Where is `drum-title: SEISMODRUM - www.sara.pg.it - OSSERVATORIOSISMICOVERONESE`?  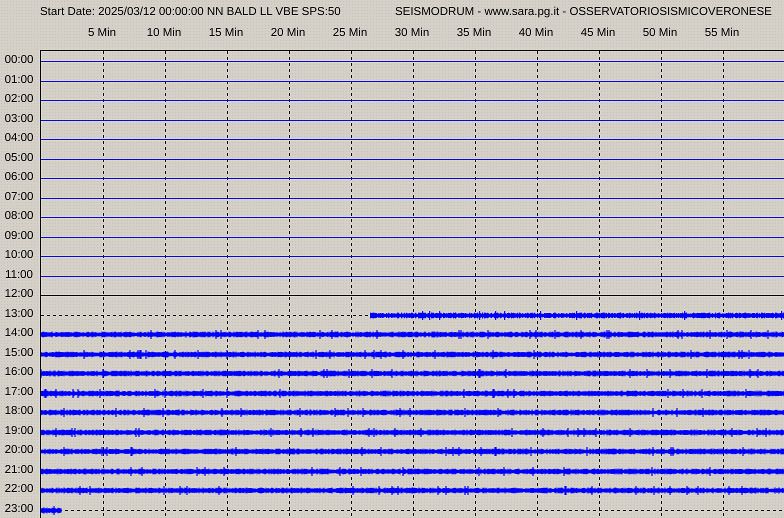
drum-title: SEISMODRUM - www.sara.pg.it - OSSERVATORIOSISMICOVERONESE is located at coordinates (583, 12).